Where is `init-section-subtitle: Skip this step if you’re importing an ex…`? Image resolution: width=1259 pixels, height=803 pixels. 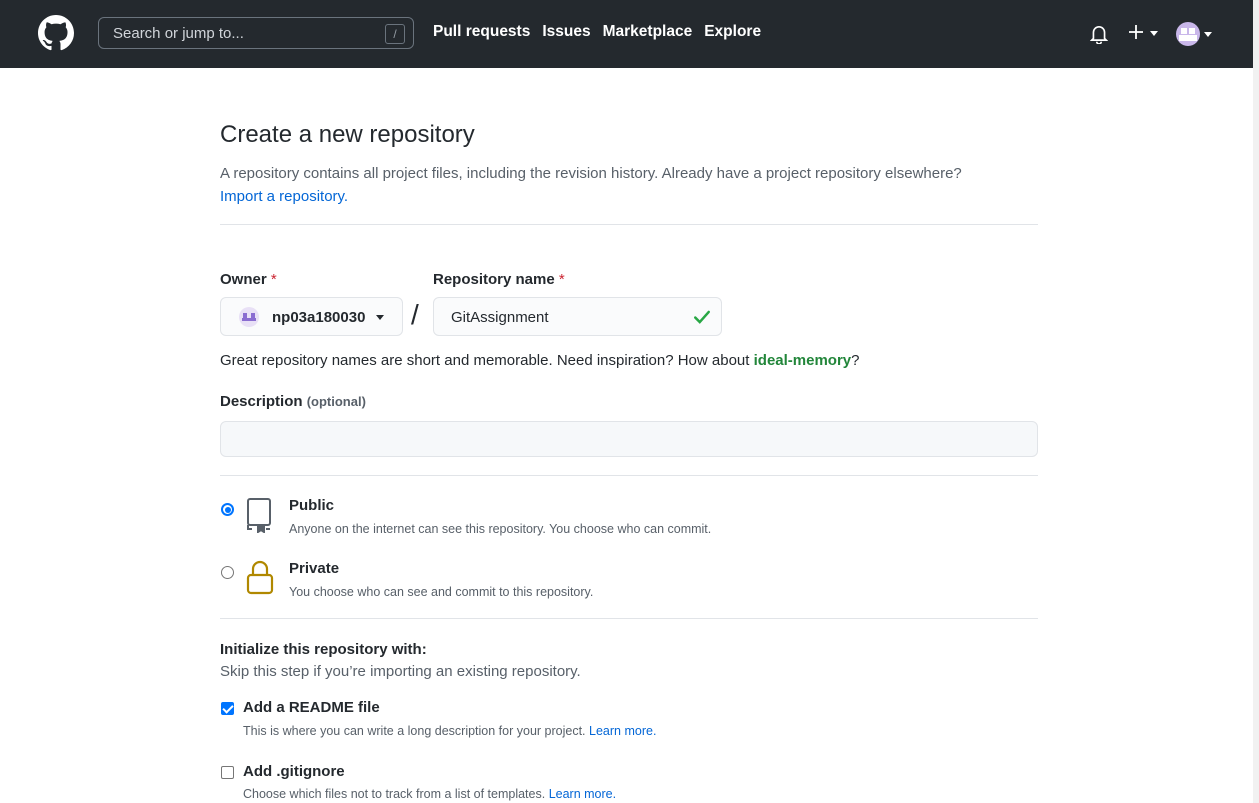
init-section-subtitle: Skip this step if you’re importing an ex… is located at coordinates (400, 671).